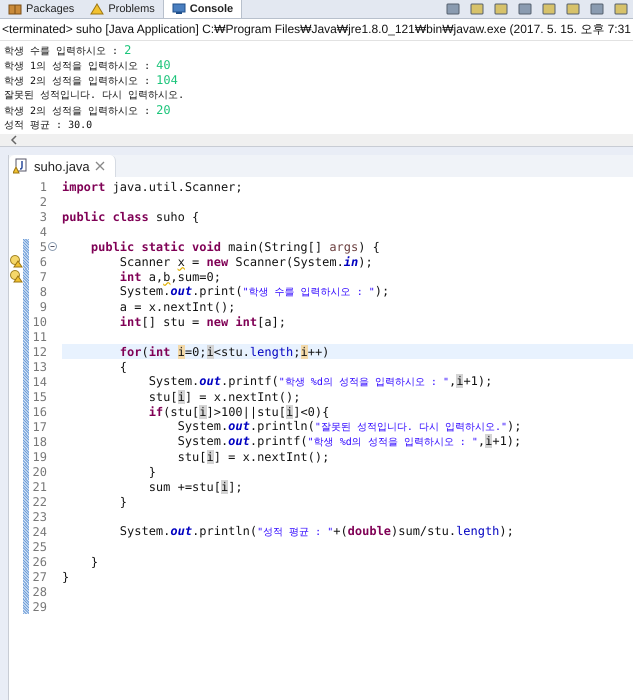 This screenshot has width=633, height=700. What do you see at coordinates (39, 381) in the screenshot?
I see `line-number: 14` at bounding box center [39, 381].